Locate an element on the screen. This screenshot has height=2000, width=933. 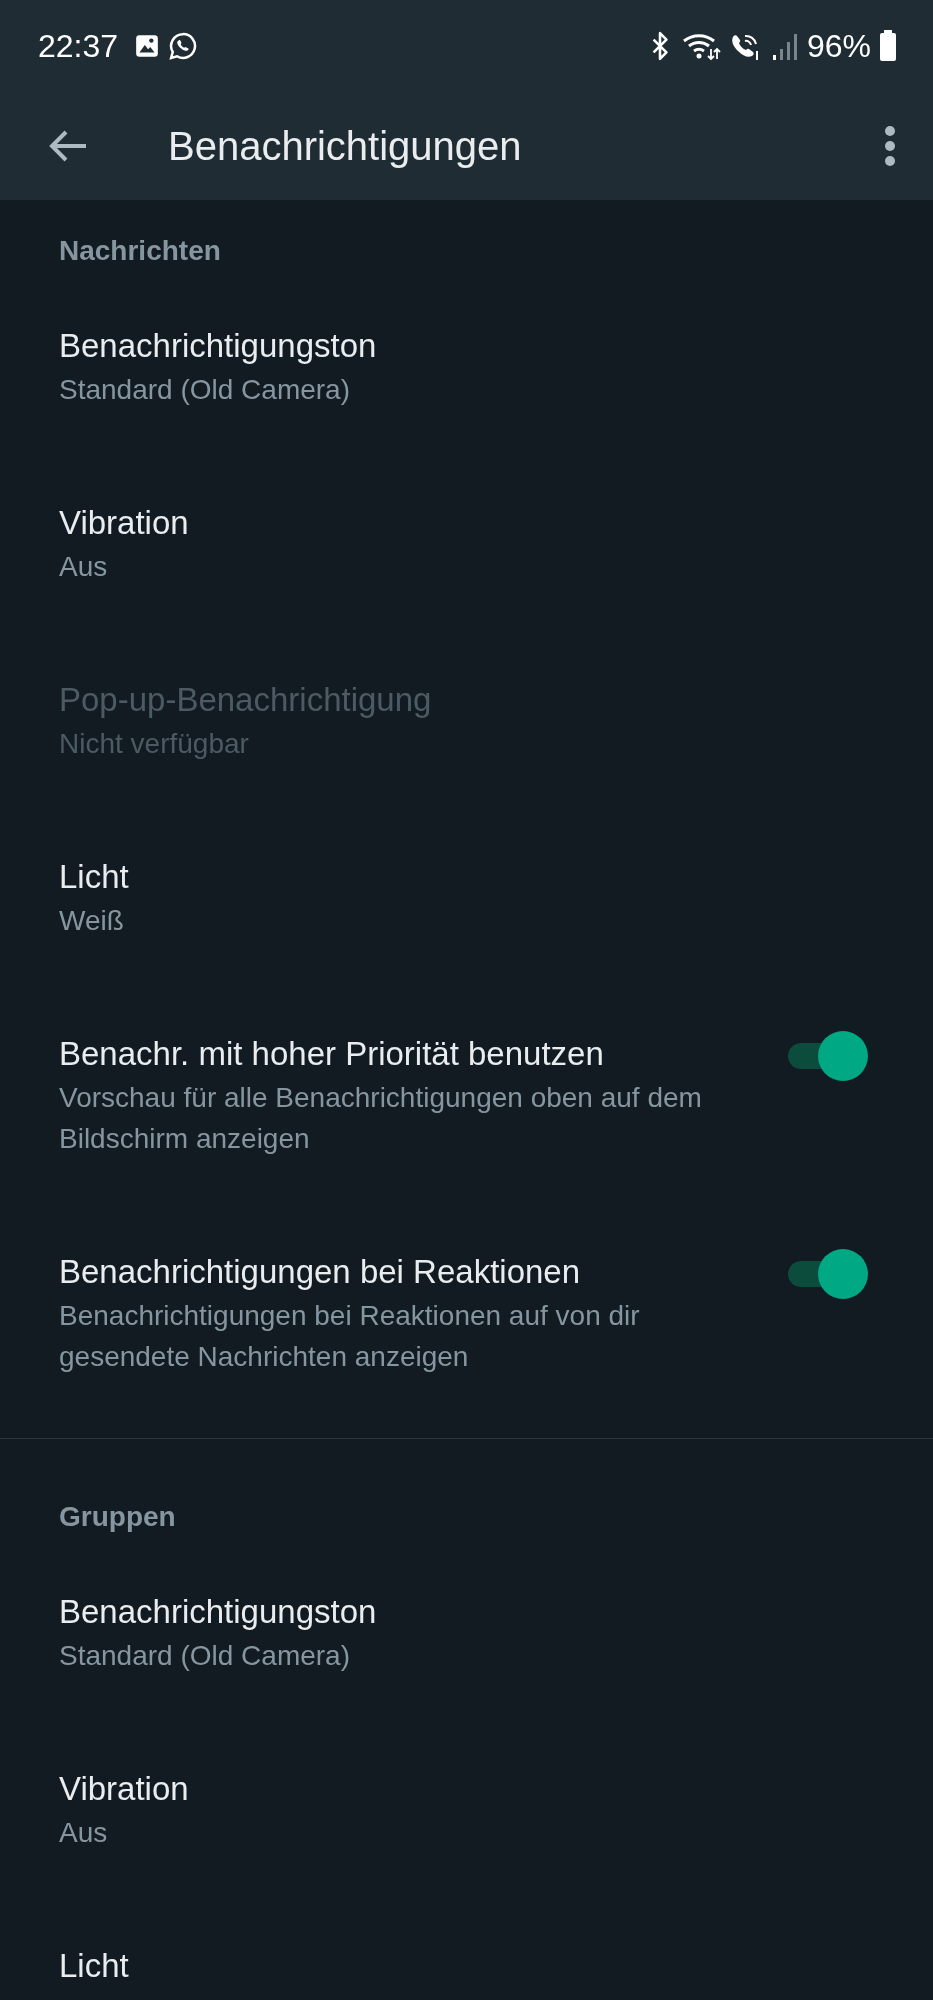
setting-value: Weiß is located at coordinates (92, 921).